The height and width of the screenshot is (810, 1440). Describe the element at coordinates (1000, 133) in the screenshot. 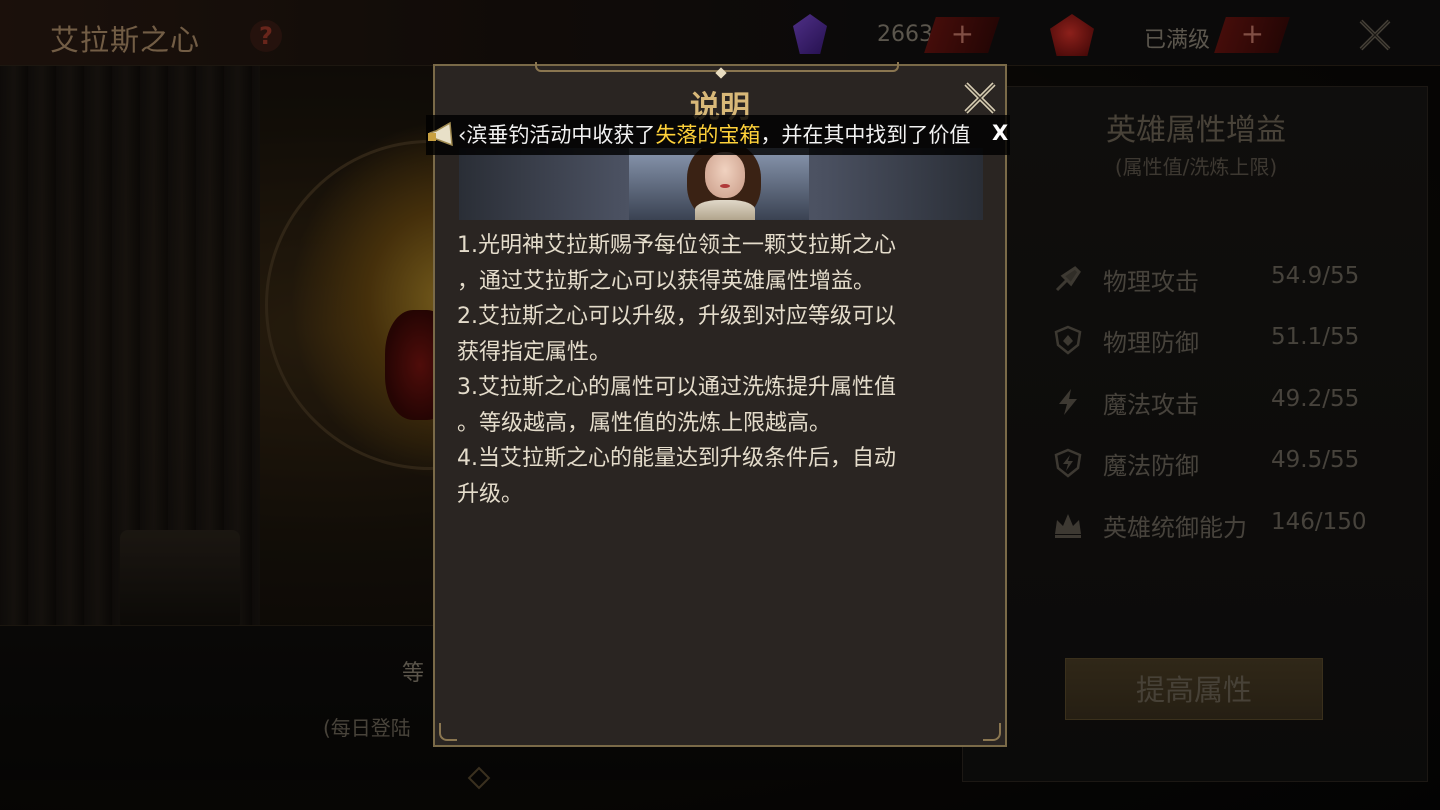

I see `marquee-close-button: X` at that location.